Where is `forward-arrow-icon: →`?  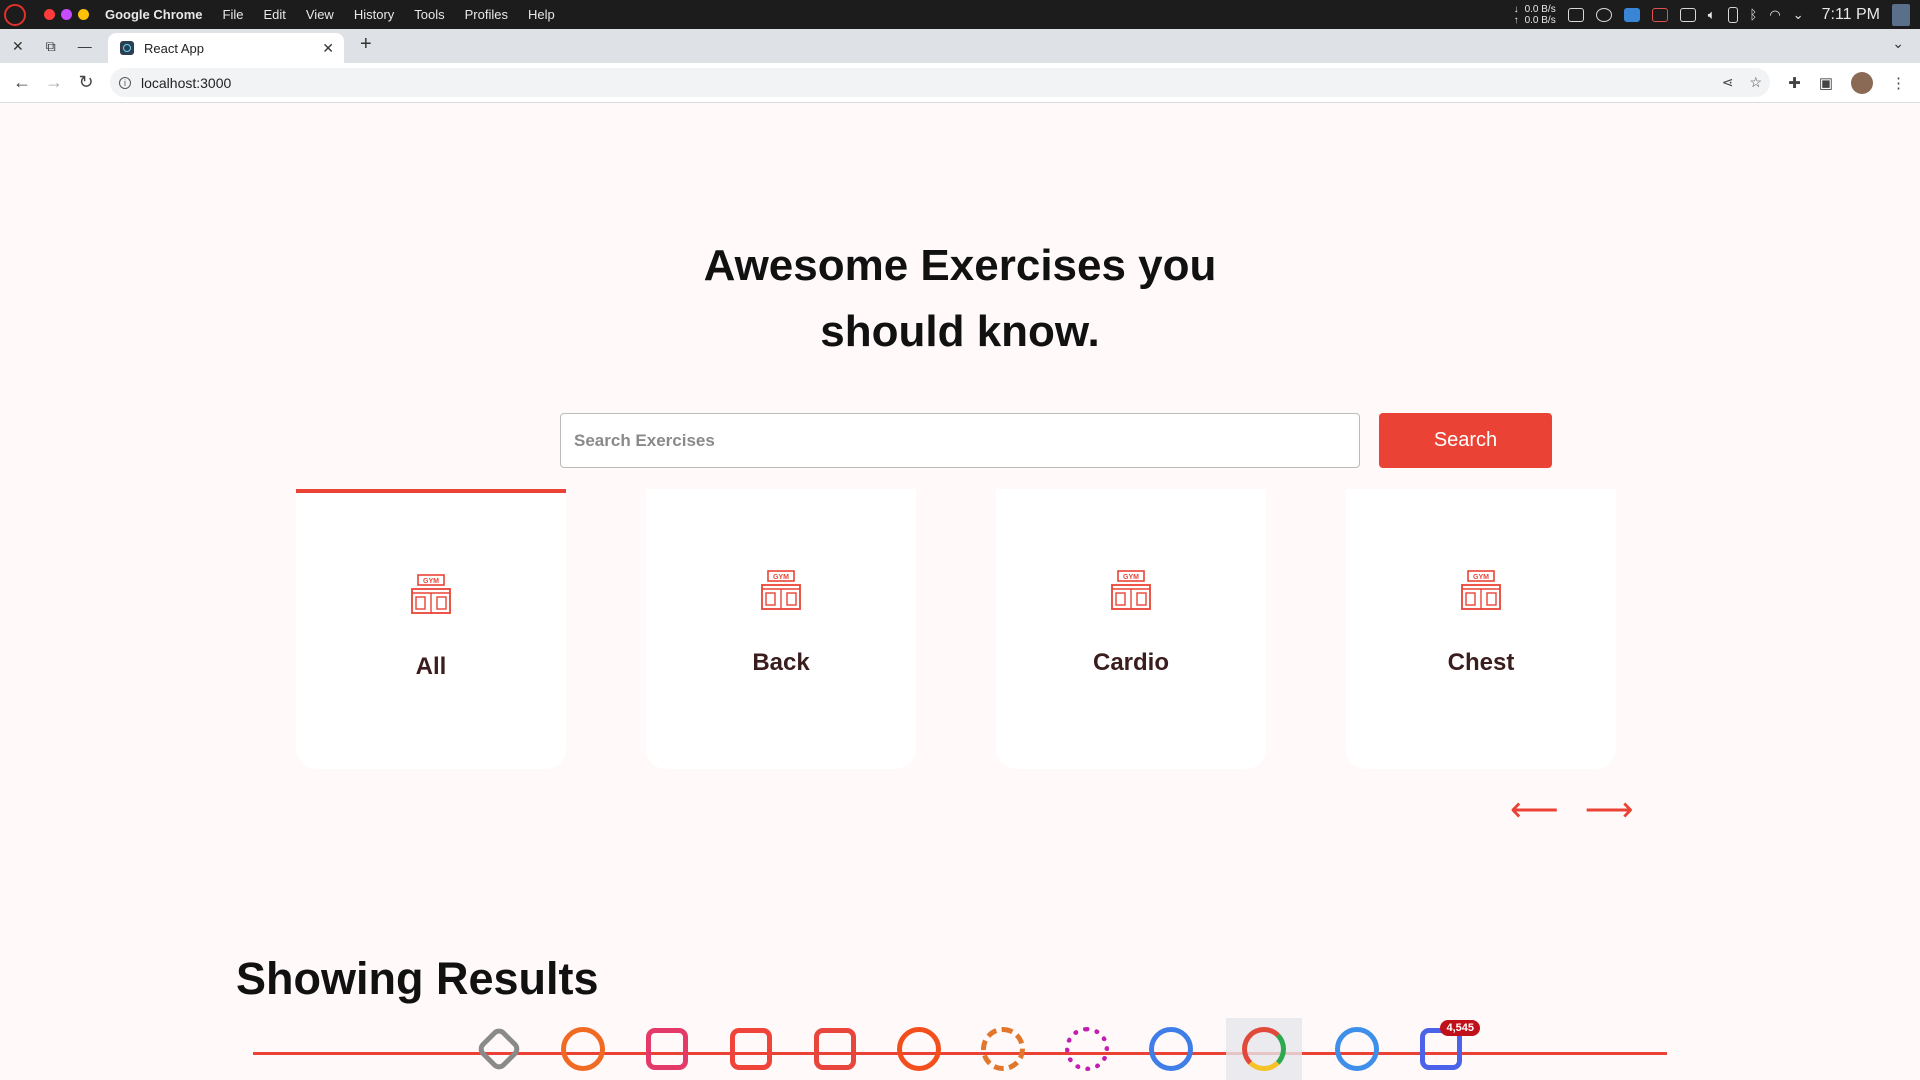 forward-arrow-icon: → is located at coordinates (54, 82).